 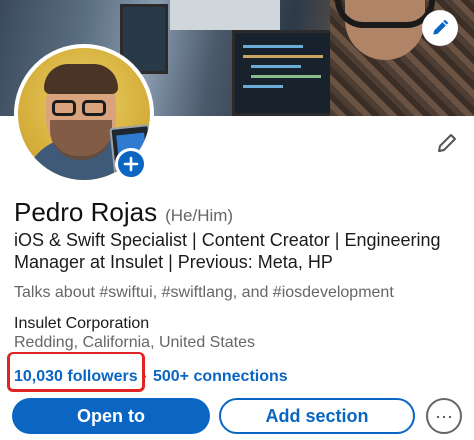 What do you see at coordinates (76, 372) in the screenshot?
I see `followers-highlight-annotation` at bounding box center [76, 372].